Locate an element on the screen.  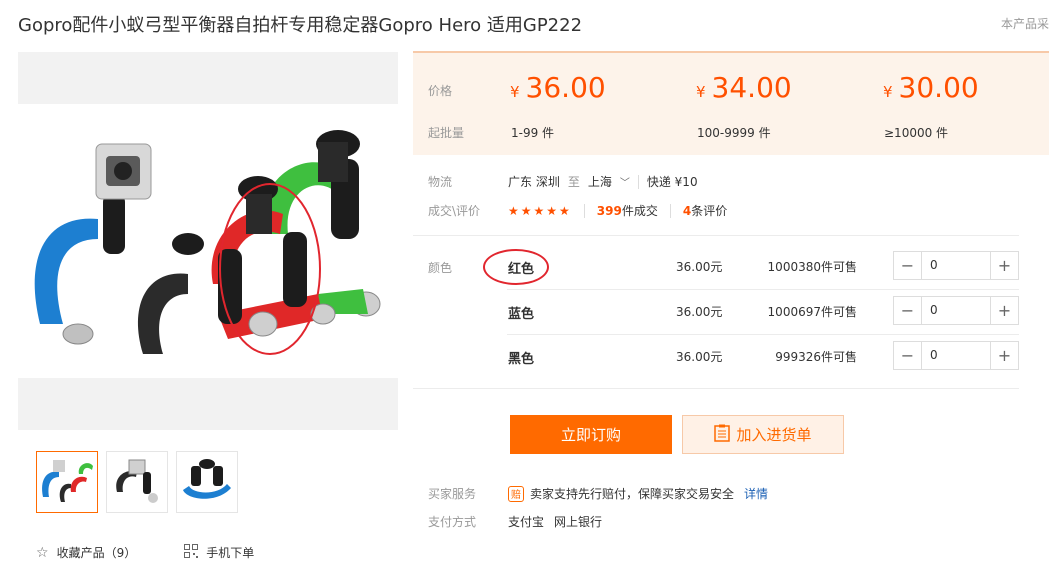
payment-method-alipay: 支付宝 is located at coordinates (526, 522).